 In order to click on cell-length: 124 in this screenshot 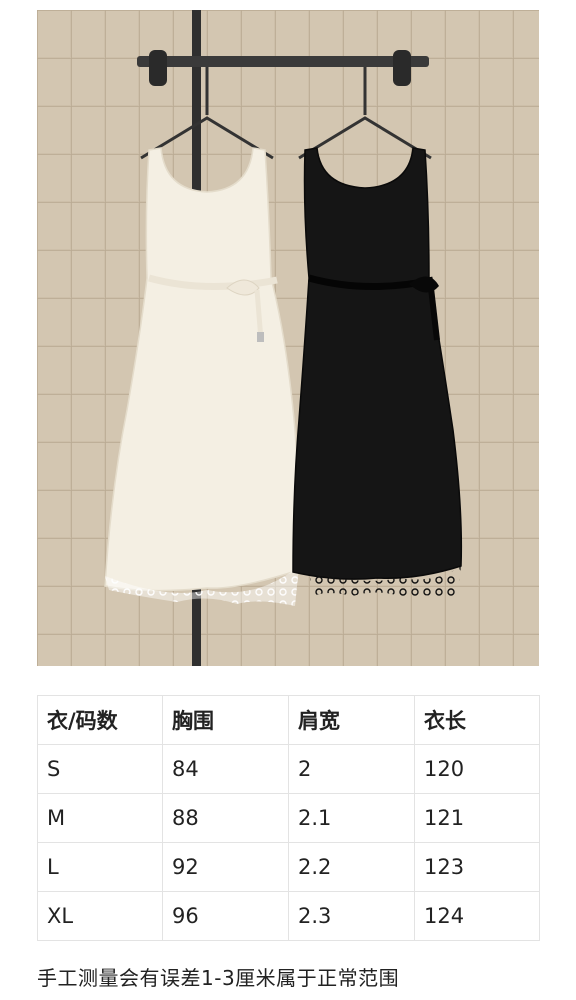, I will do `click(477, 916)`.